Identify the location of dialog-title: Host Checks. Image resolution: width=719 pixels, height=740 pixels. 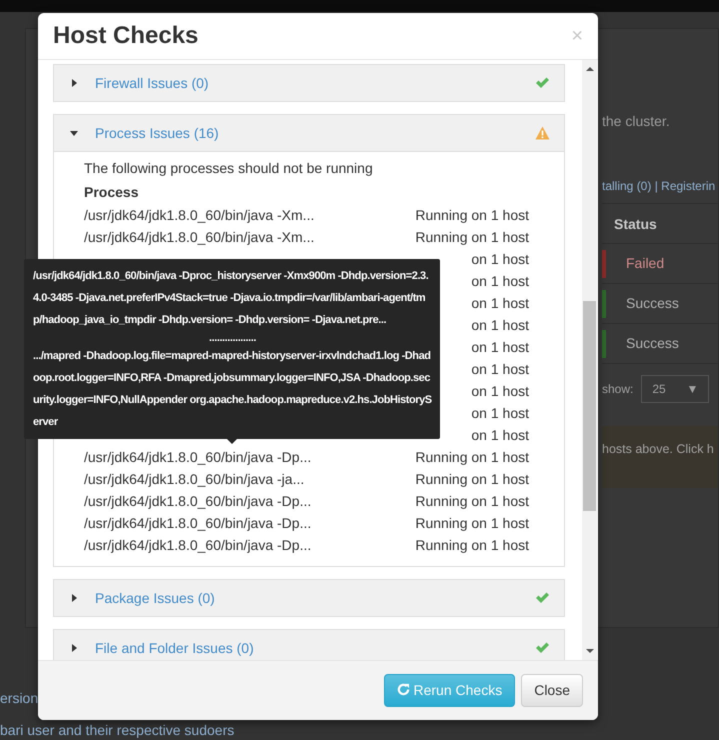
(125, 36).